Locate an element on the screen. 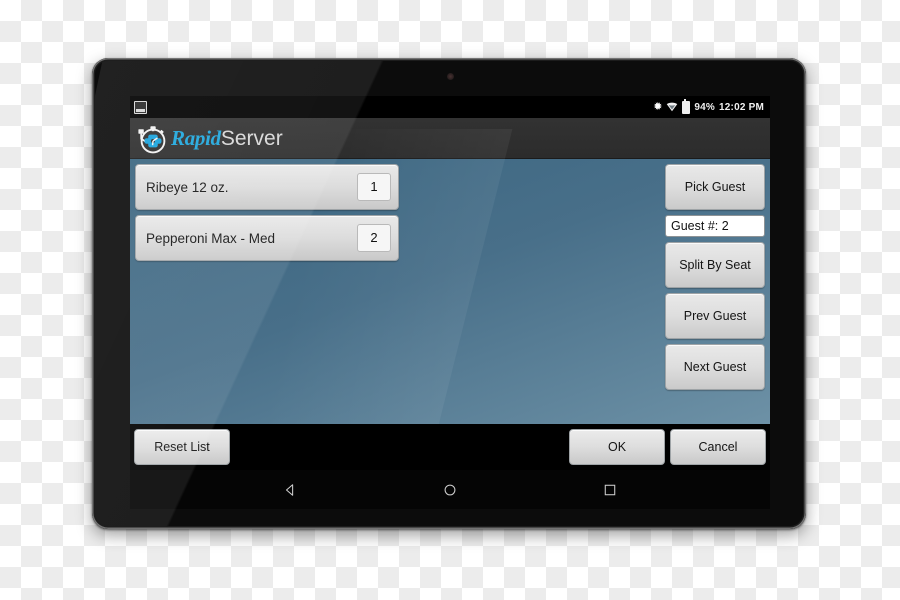 The height and width of the screenshot is (600, 900). dialog-action-bar: Reset List OK Cancel is located at coordinates (450, 447).